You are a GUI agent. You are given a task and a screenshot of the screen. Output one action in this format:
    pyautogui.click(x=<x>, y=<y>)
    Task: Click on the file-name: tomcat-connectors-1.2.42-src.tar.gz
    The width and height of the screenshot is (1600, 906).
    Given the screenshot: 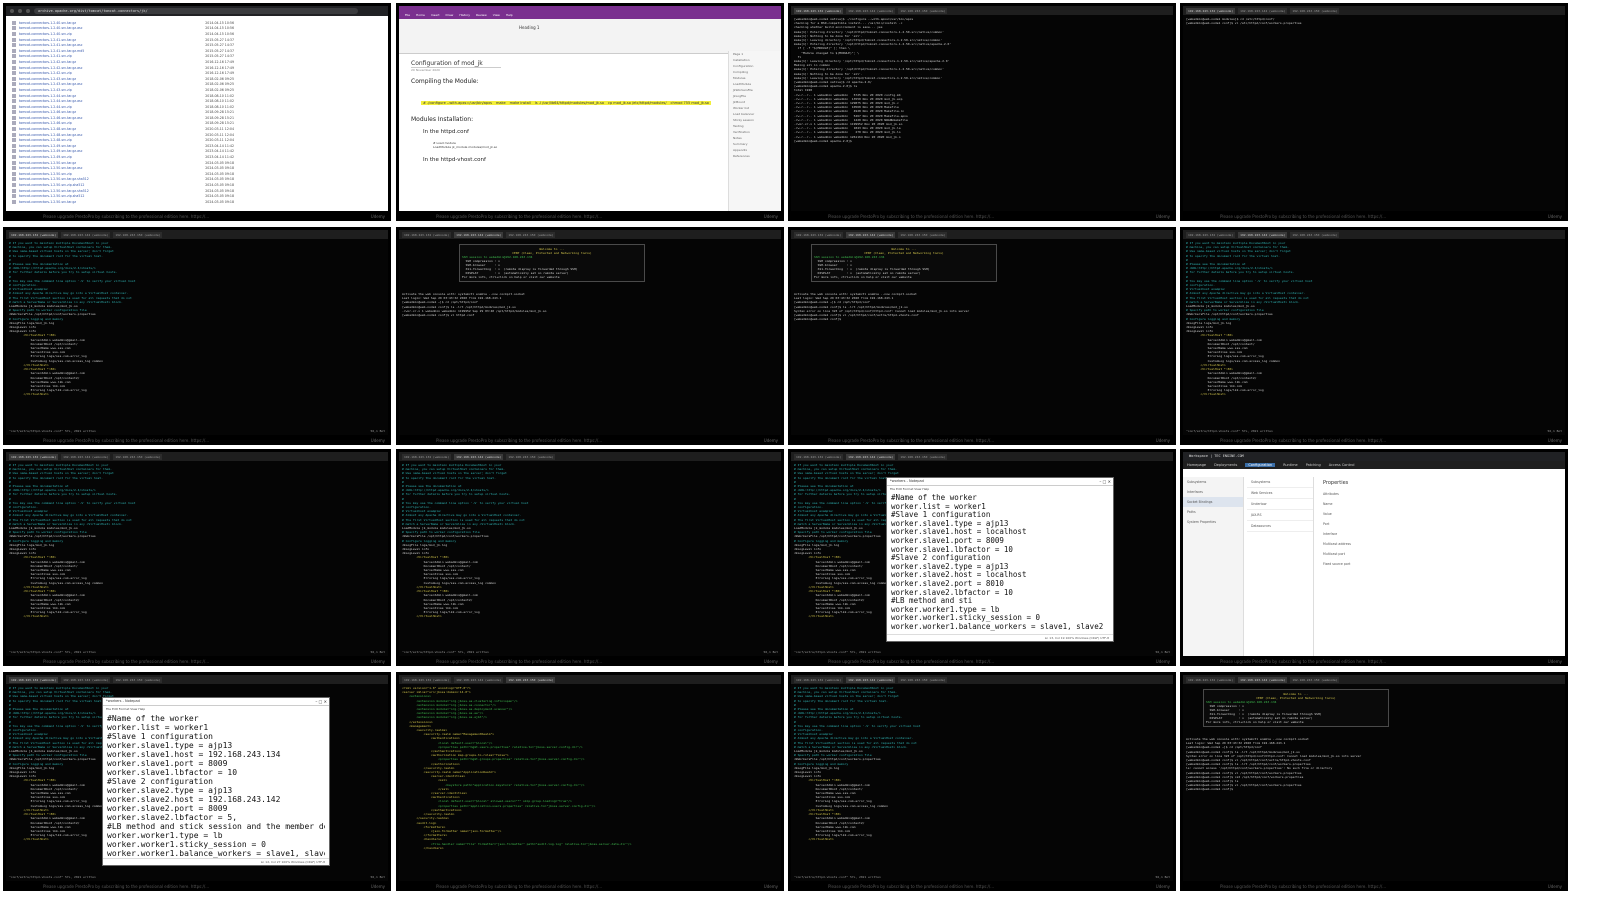 What is the action you would take?
    pyautogui.click(x=47, y=62)
    